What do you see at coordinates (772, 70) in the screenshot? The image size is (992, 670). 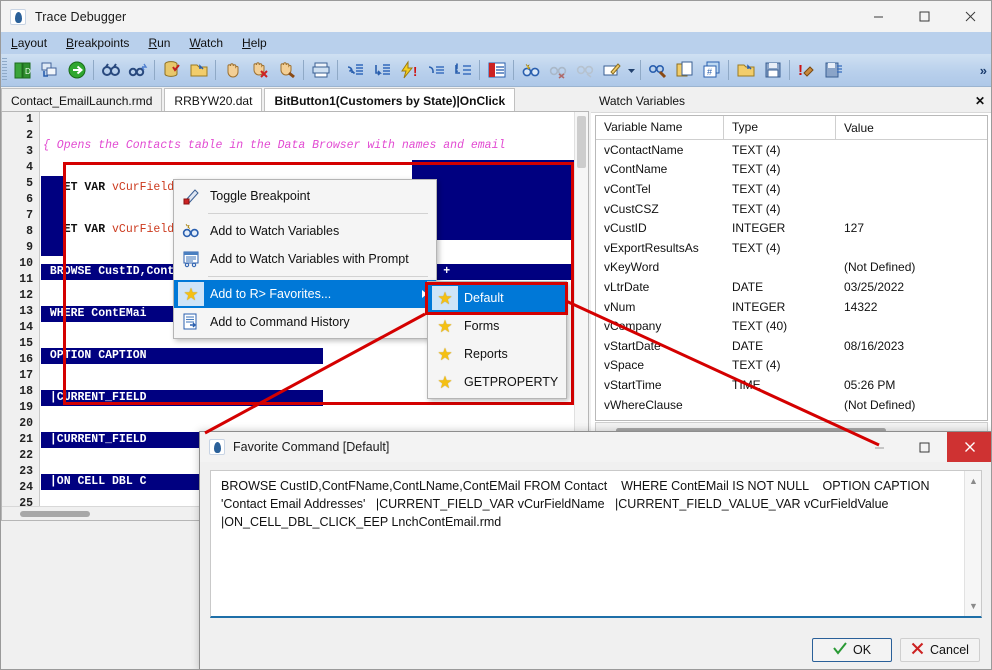 I see `save-icon` at bounding box center [772, 70].